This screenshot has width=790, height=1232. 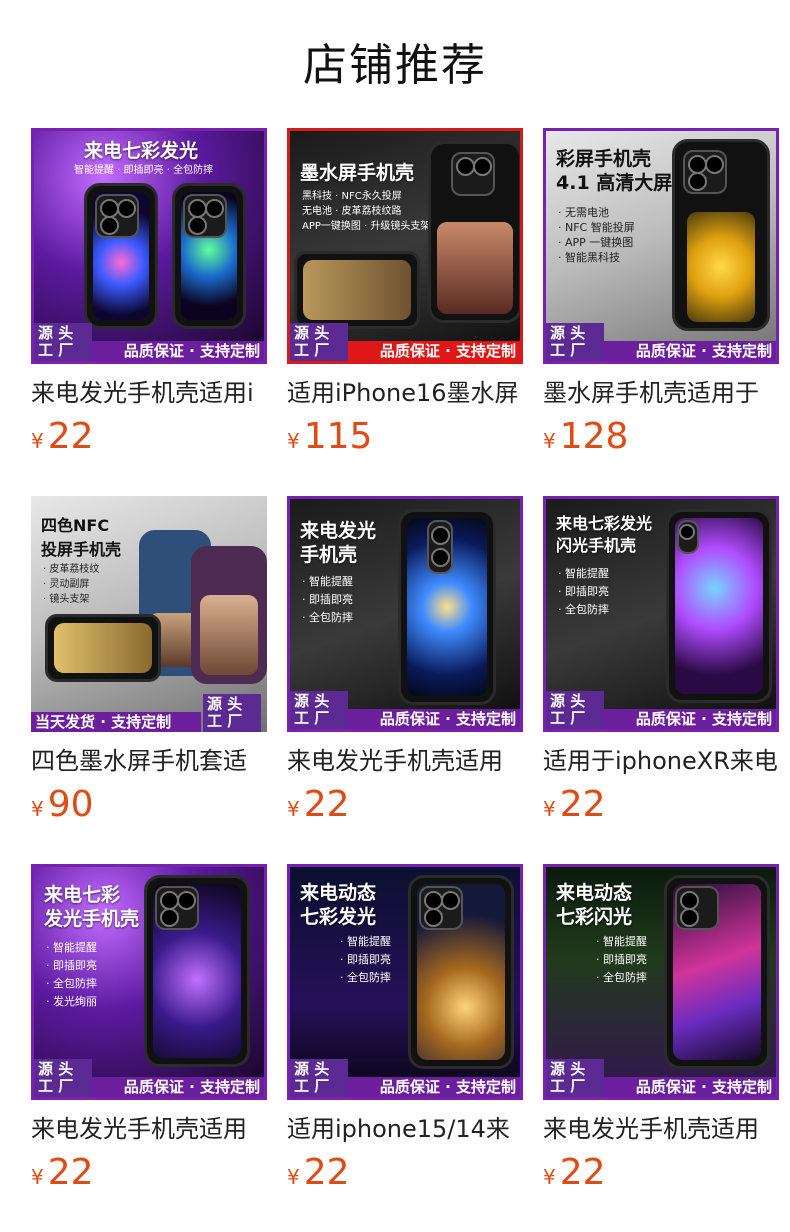 What do you see at coordinates (594, 436) in the screenshot?
I see `price-value: 128` at bounding box center [594, 436].